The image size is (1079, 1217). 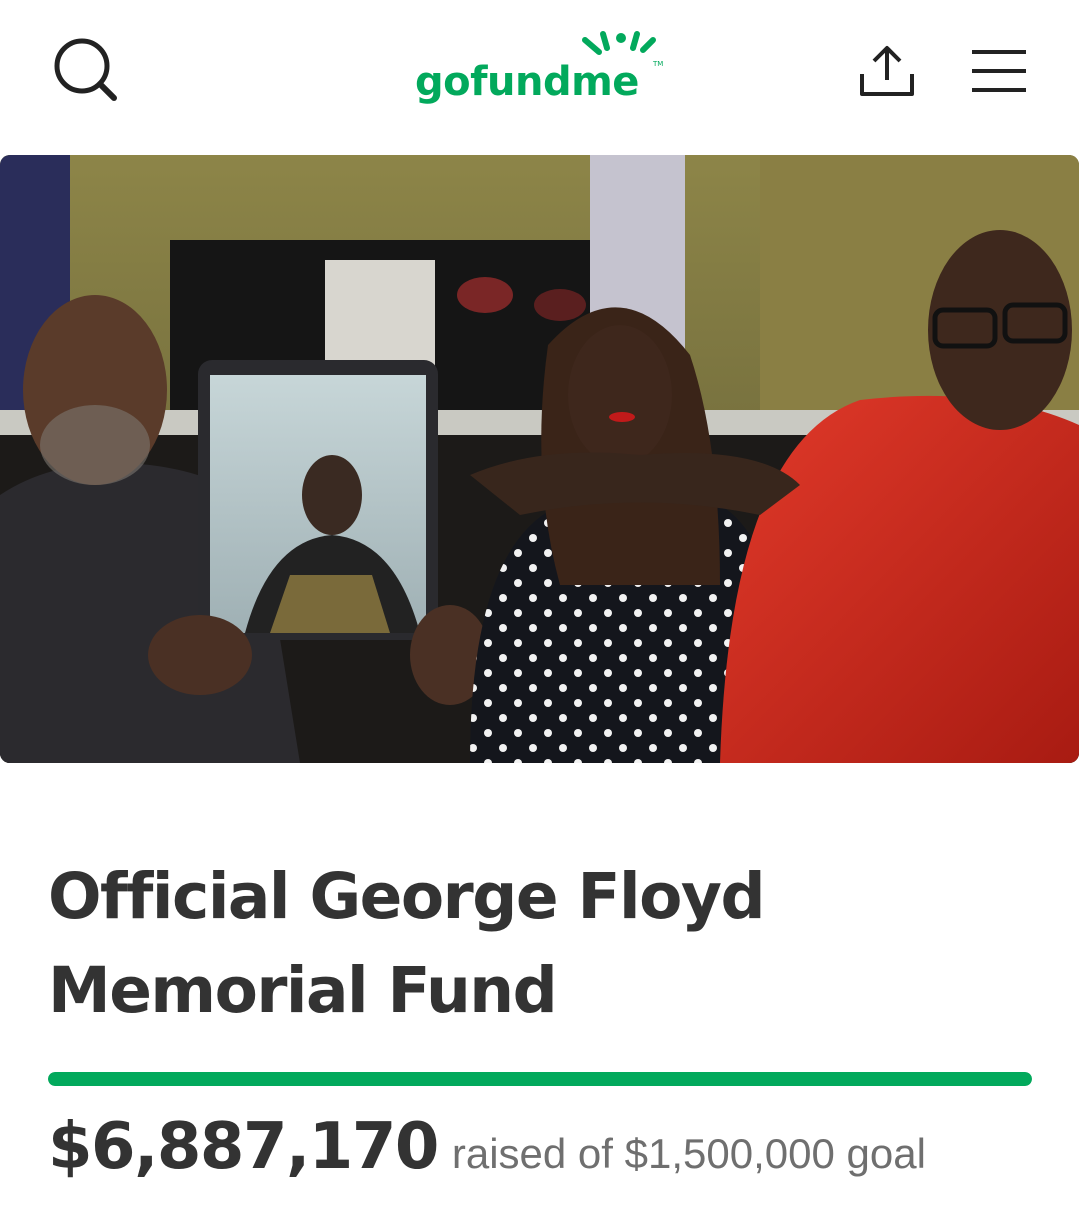 I want to click on goal-text: raised of $1,500,000 goal, so click(x=688, y=1153).